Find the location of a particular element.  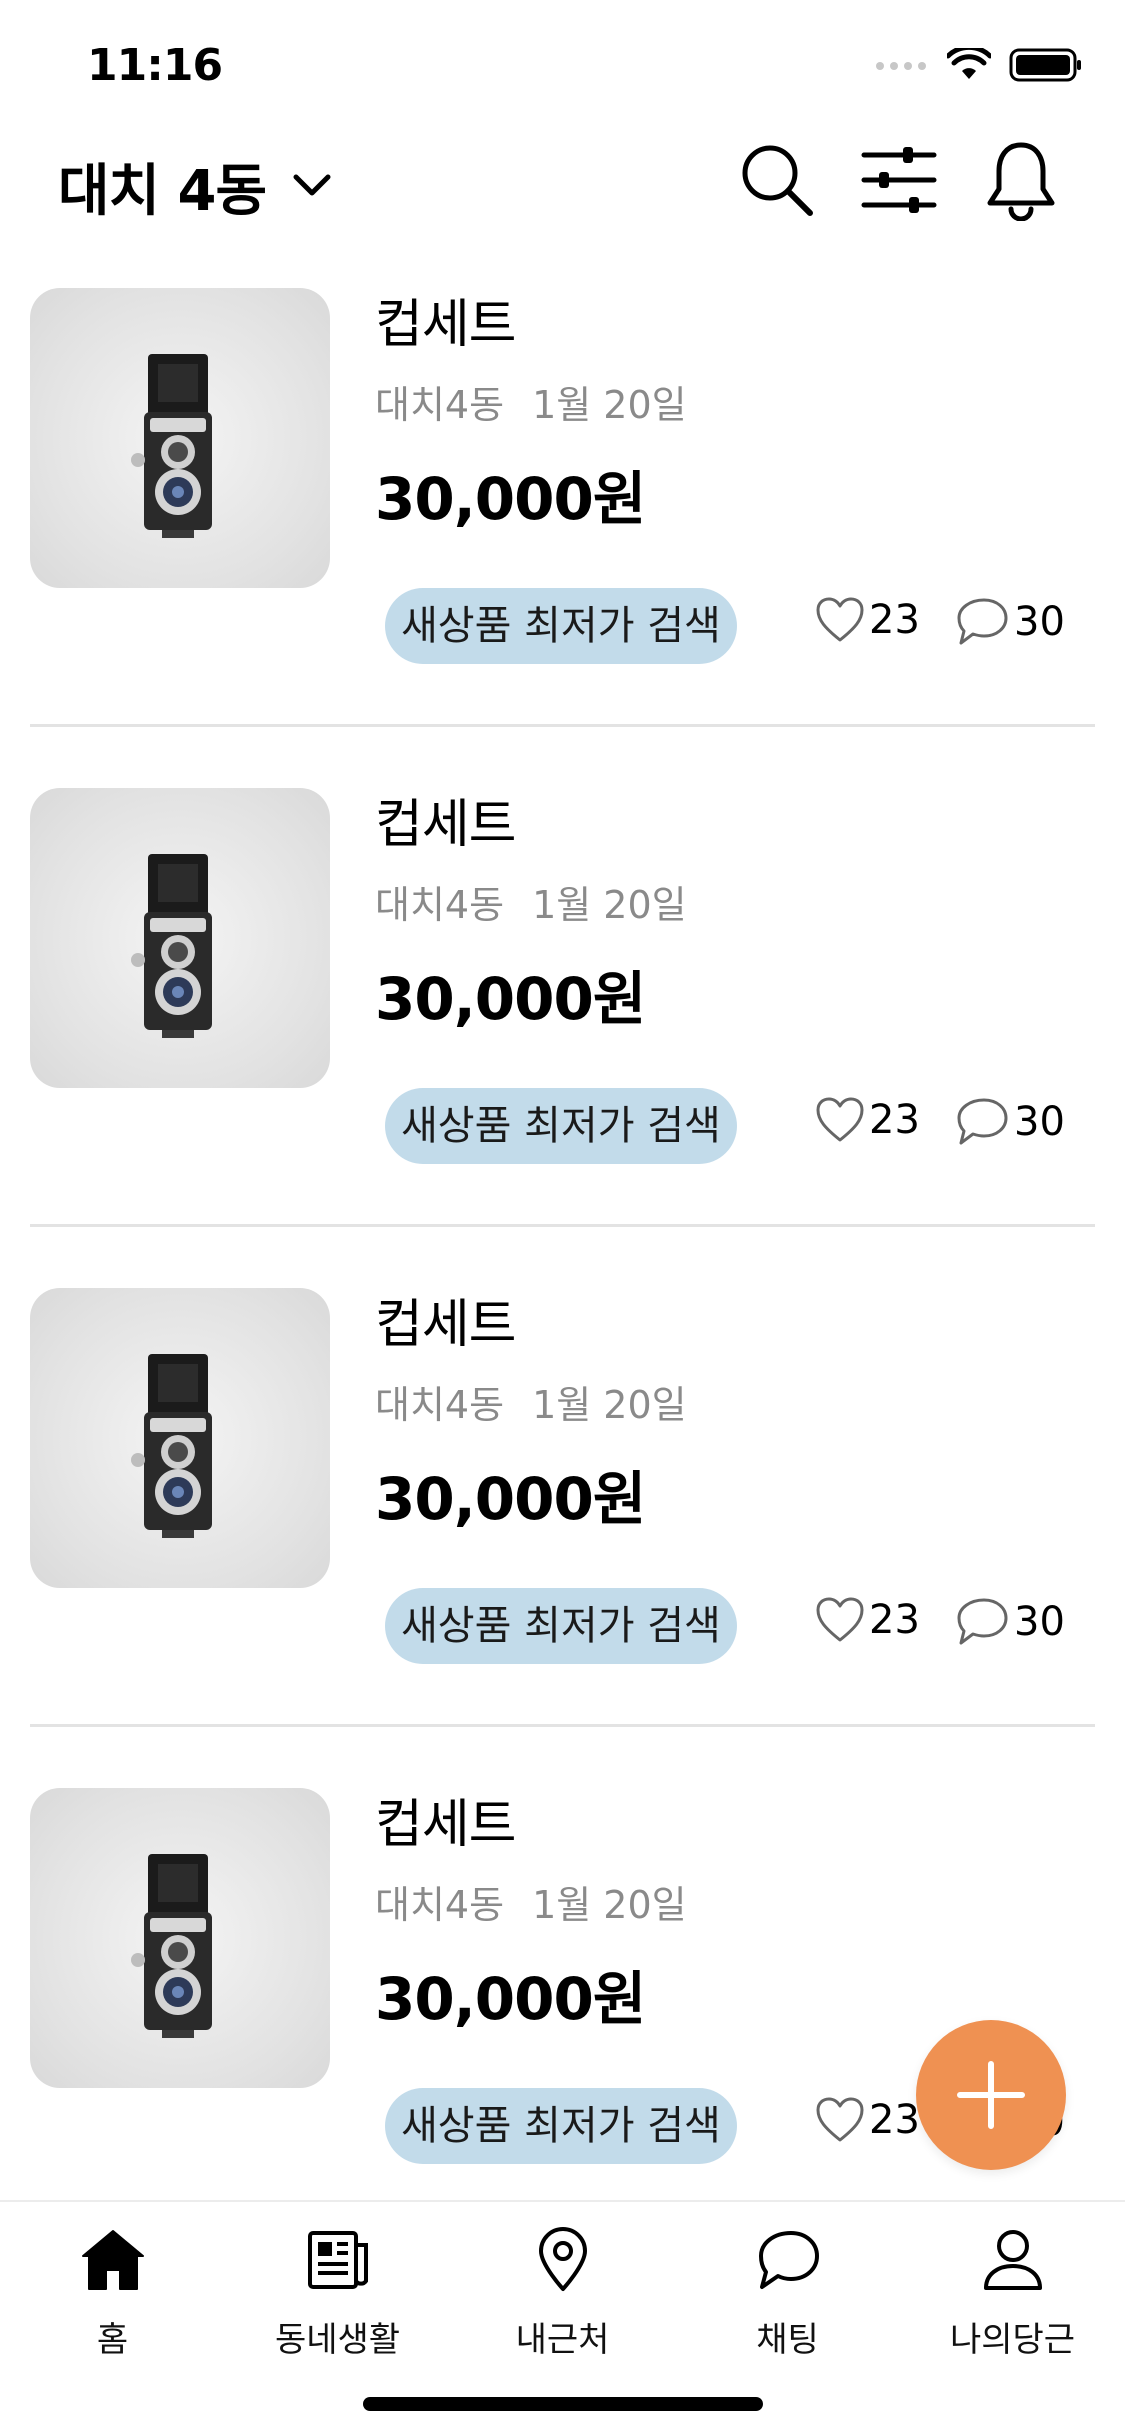

tab-chat: 채팅 is located at coordinates (787, 2297).